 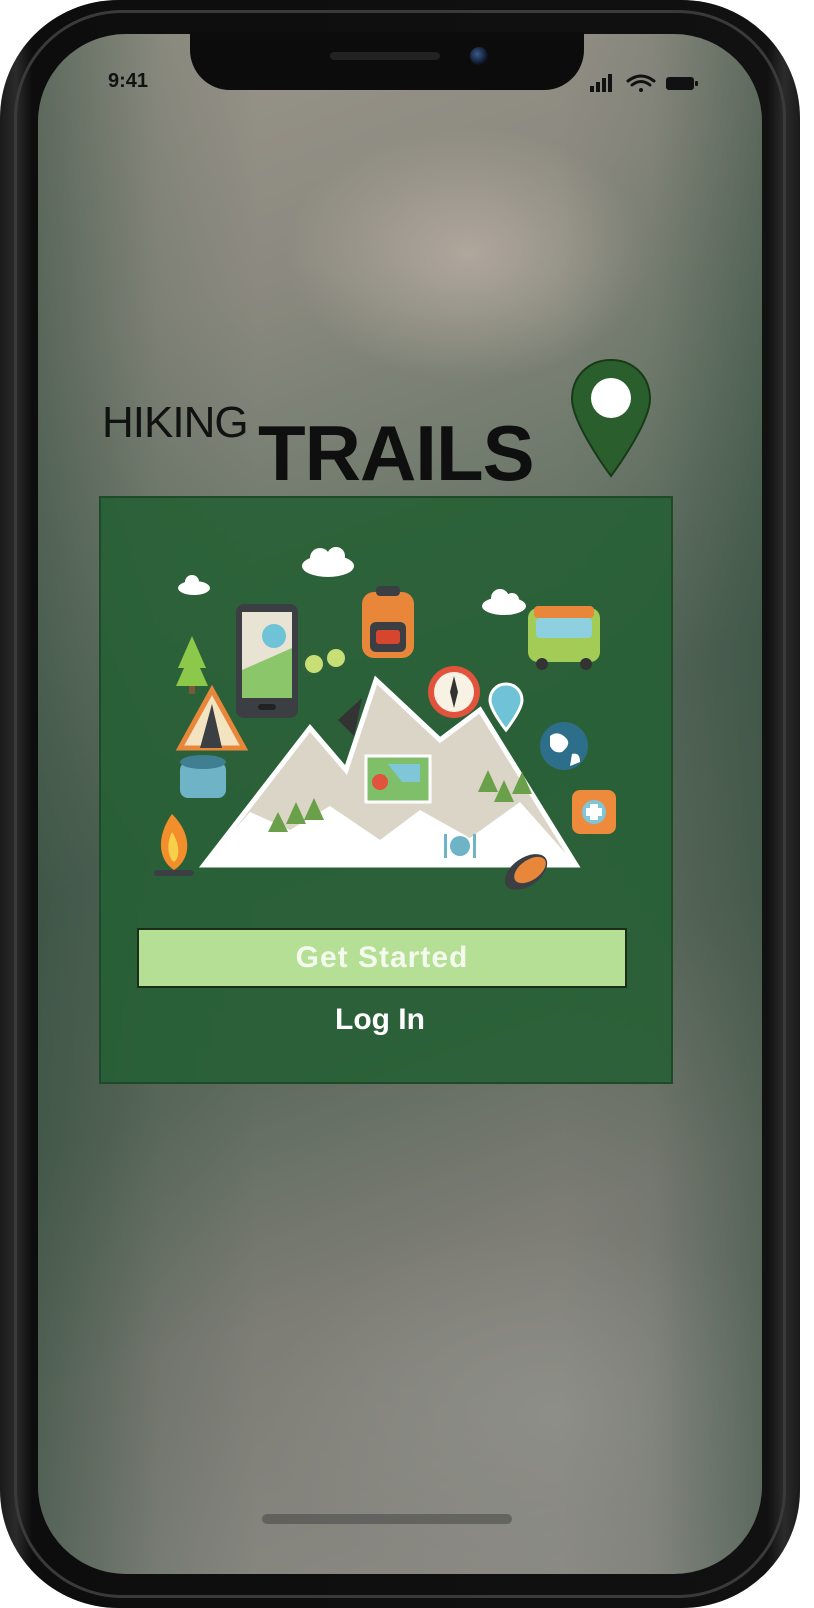 What do you see at coordinates (174, 845) in the screenshot?
I see `campfire-icon` at bounding box center [174, 845].